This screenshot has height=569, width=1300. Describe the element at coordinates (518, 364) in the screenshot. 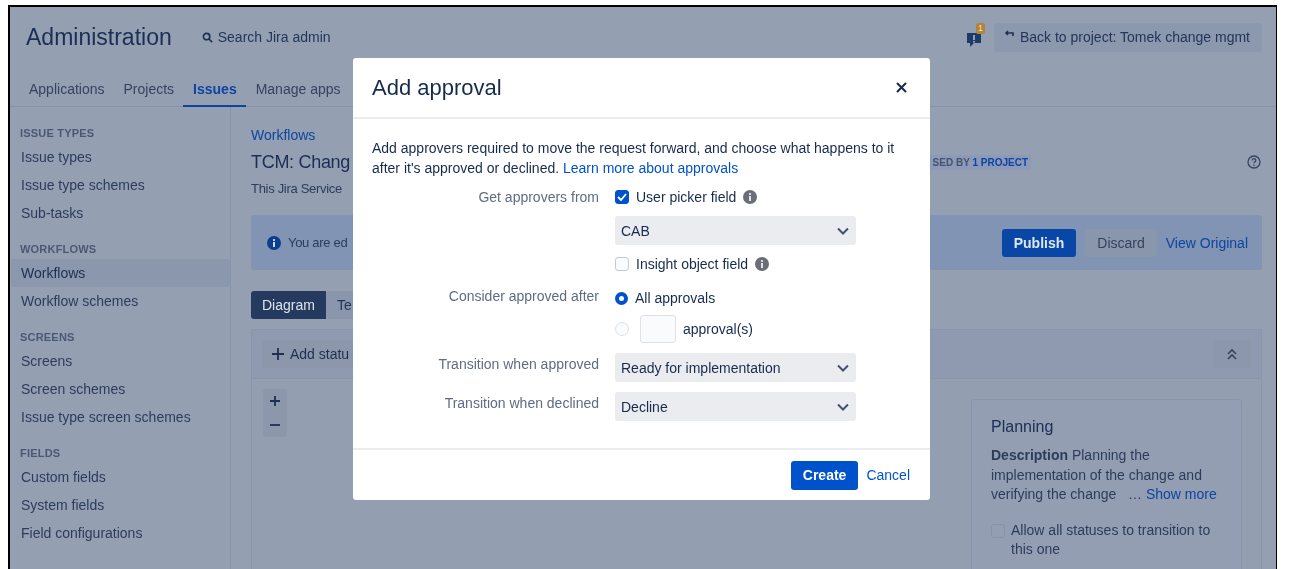

I see `field-label: Transition when approved` at that location.